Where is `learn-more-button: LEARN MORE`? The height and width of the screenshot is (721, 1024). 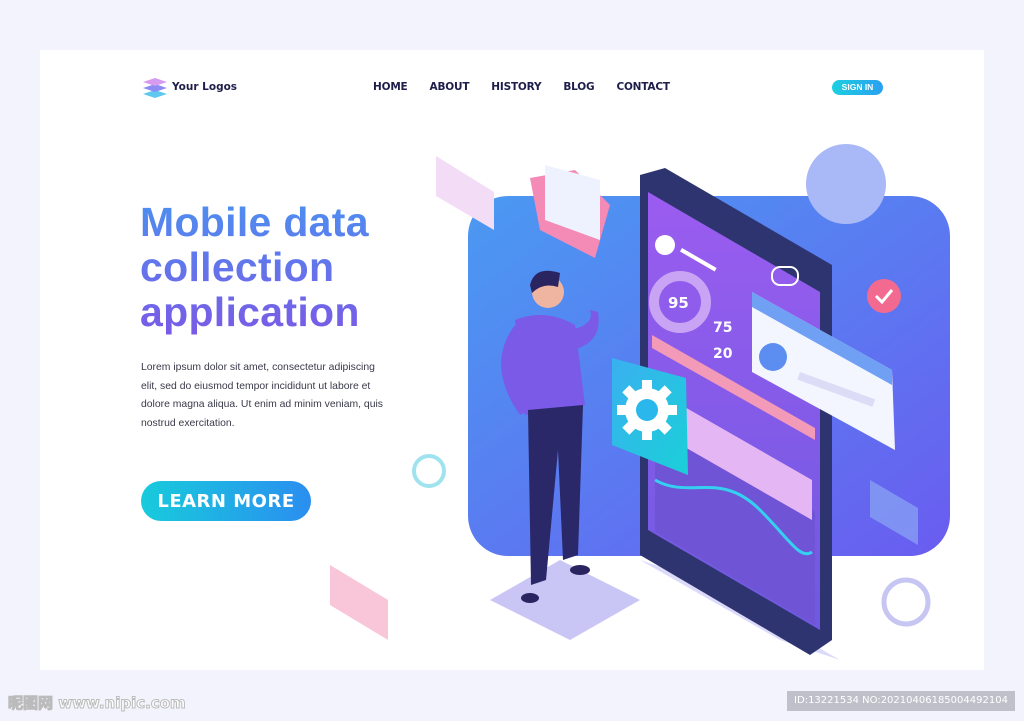
learn-more-button: LEARN MORE is located at coordinates (226, 501).